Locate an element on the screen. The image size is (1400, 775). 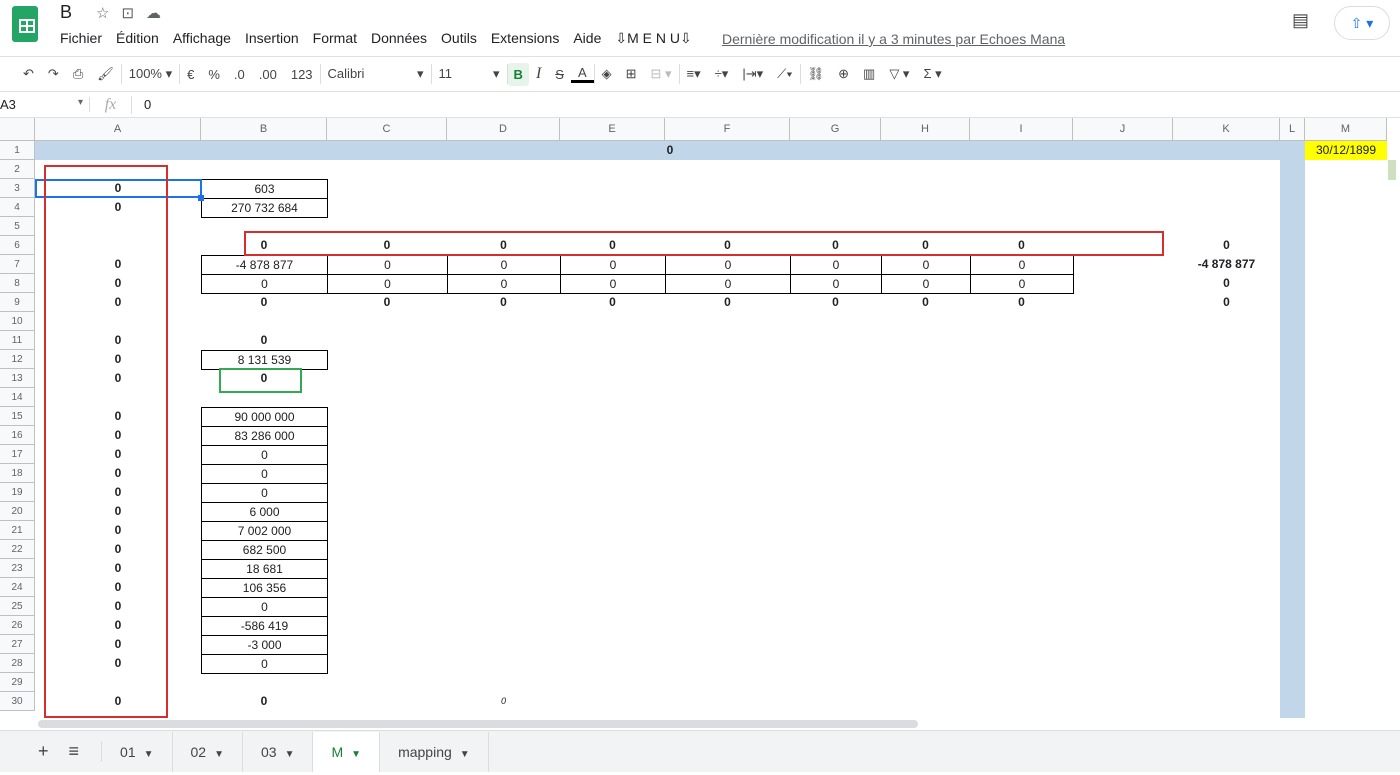
row-header: 3 is located at coordinates (17, 188).